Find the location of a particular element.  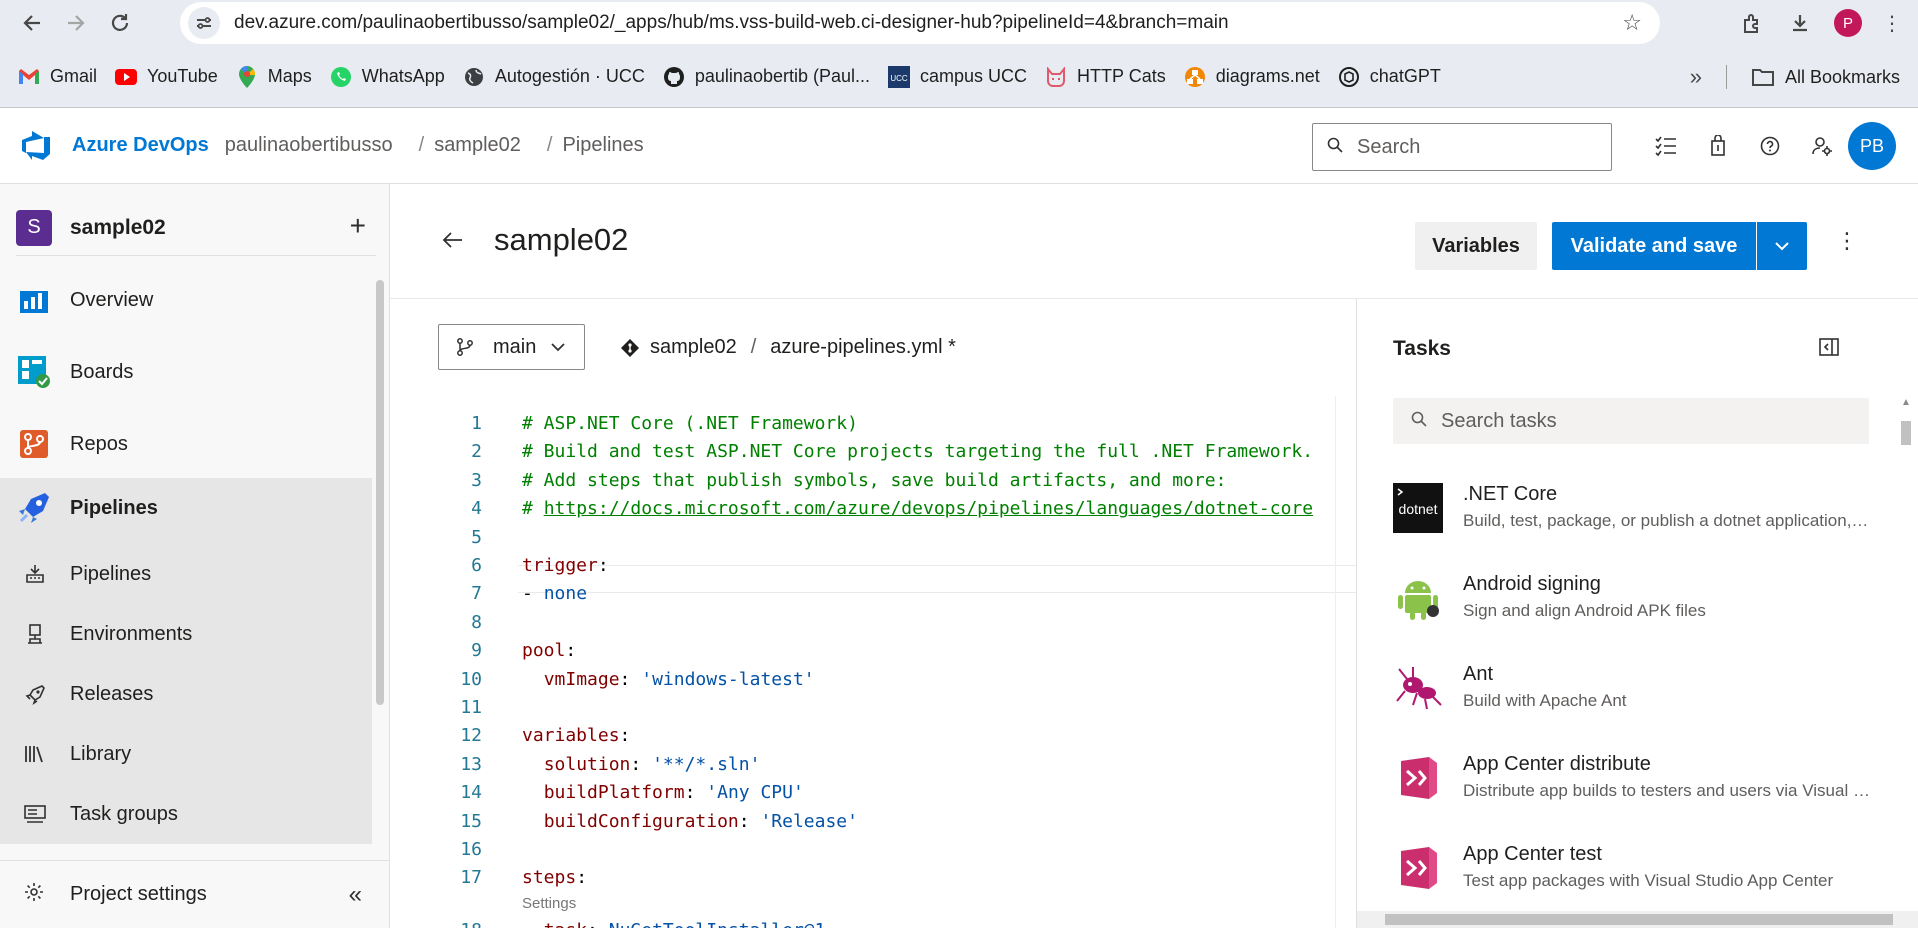

repo-name-link: sample02 is located at coordinates (693, 347).